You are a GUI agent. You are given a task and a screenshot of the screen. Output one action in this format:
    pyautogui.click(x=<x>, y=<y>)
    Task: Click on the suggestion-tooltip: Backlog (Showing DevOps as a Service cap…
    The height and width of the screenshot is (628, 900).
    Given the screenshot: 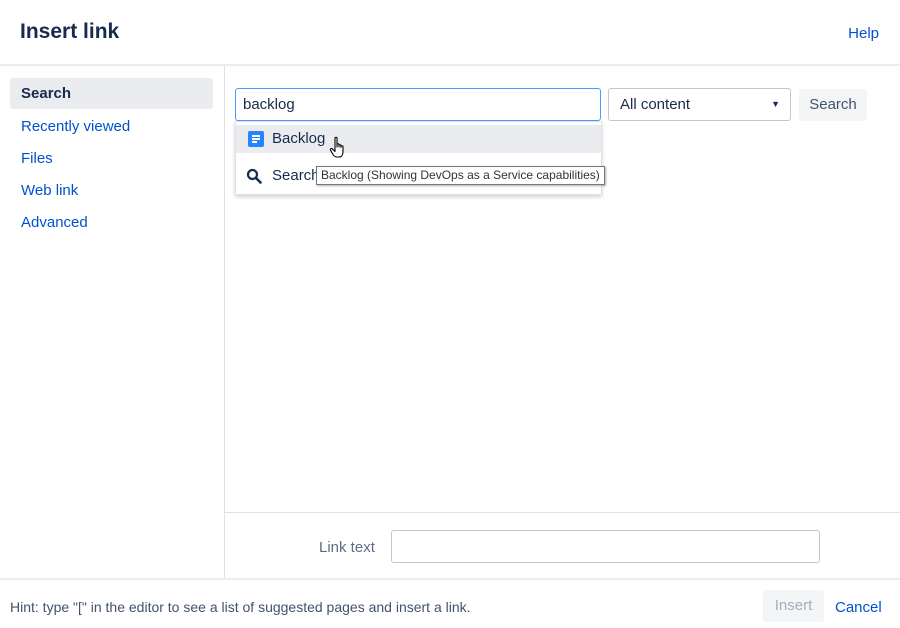 What is the action you would take?
    pyautogui.click(x=460, y=175)
    